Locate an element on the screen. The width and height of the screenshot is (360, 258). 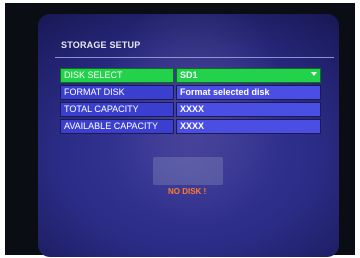
disk-select-dropdown: SD1 is located at coordinates (248, 75).